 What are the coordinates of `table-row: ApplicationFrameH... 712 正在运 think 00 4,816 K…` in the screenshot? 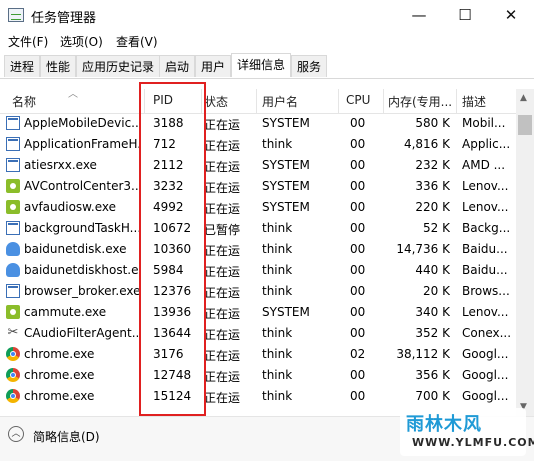 It's located at (258, 144).